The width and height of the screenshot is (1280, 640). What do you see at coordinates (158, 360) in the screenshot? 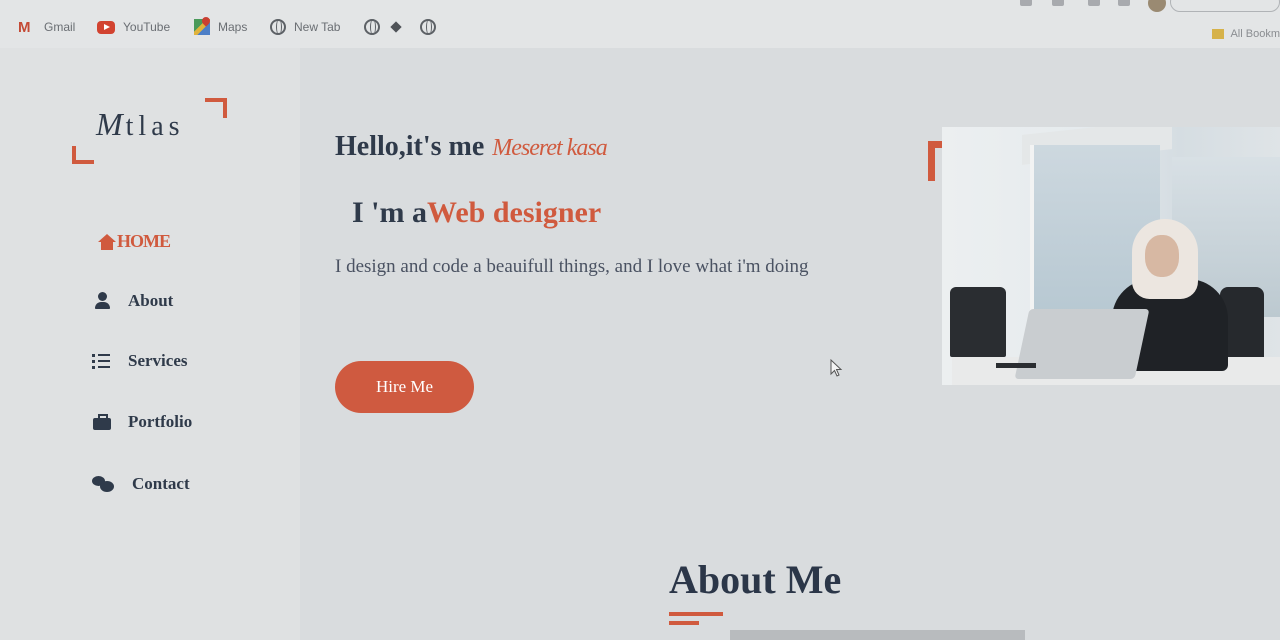
I see `nav-item-label: Services` at bounding box center [158, 360].